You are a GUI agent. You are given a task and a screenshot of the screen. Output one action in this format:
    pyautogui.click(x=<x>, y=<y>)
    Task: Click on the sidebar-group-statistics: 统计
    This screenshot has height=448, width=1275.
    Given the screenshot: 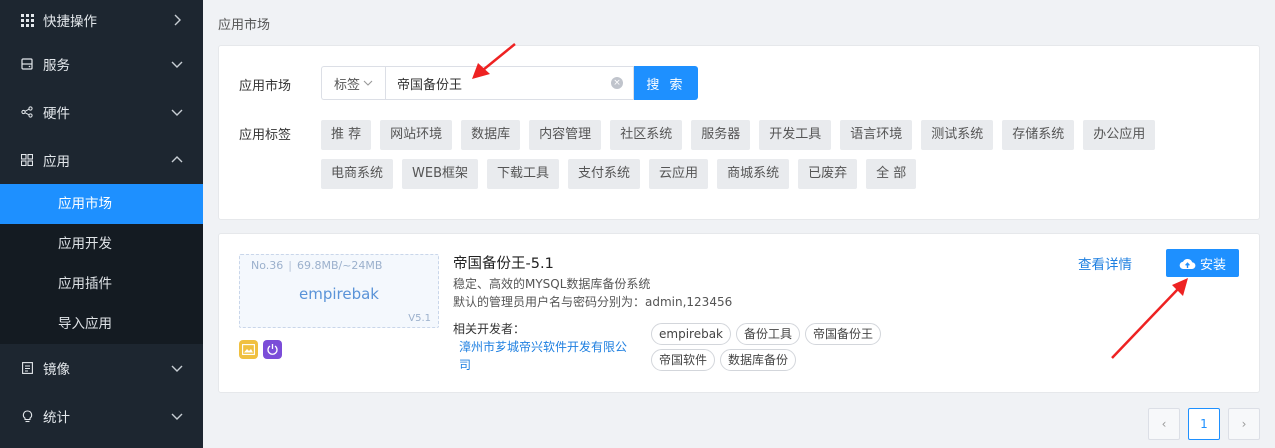 What is the action you would take?
    pyautogui.click(x=101, y=416)
    